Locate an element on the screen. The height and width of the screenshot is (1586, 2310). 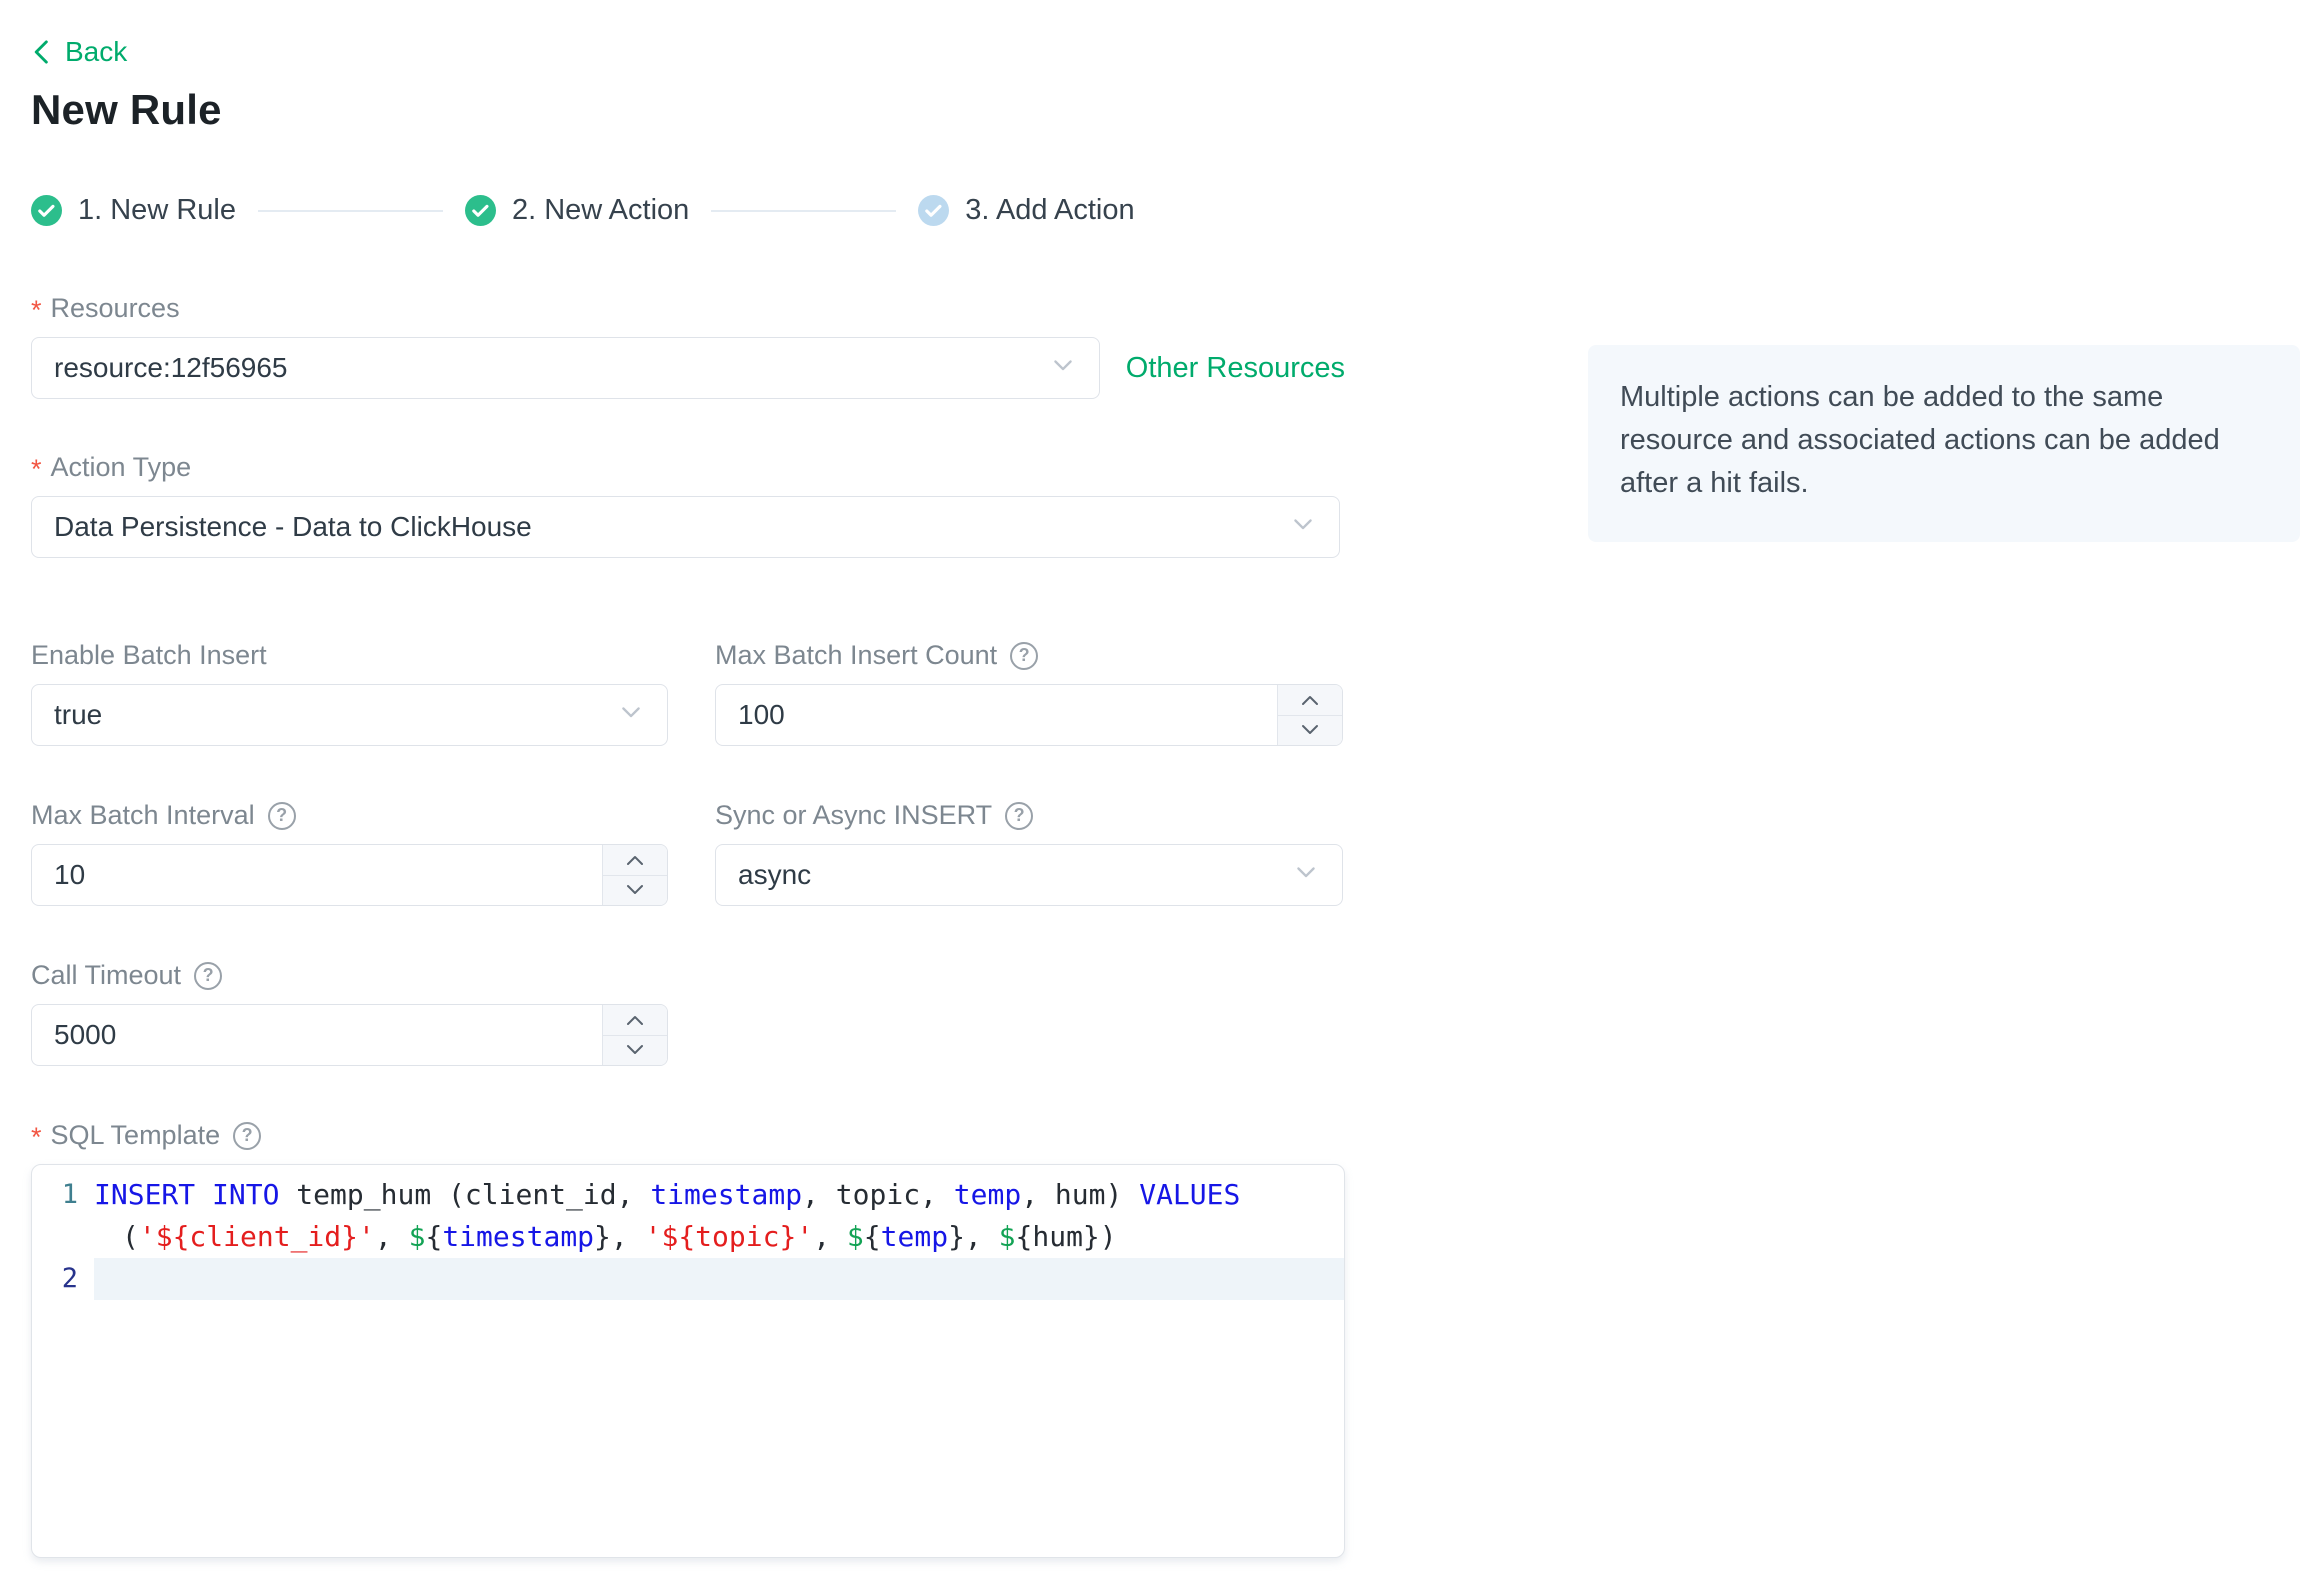
call-timeout-value: 5000 is located at coordinates (317, 1035).